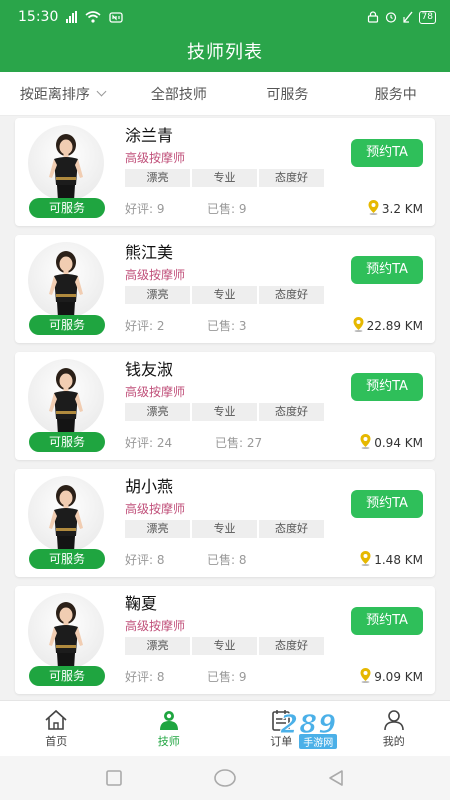 The height and width of the screenshot is (800, 450). What do you see at coordinates (393, 741) in the screenshot?
I see `tab-label: 我的` at bounding box center [393, 741].